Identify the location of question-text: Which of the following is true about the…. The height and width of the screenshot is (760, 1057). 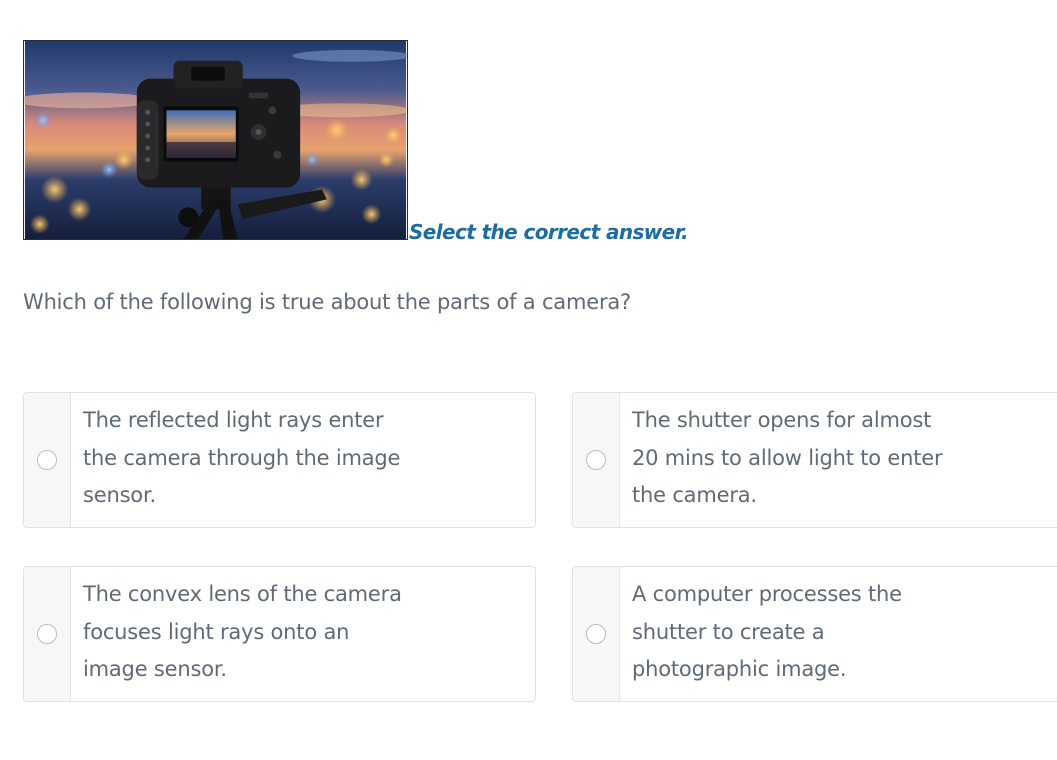
(327, 302).